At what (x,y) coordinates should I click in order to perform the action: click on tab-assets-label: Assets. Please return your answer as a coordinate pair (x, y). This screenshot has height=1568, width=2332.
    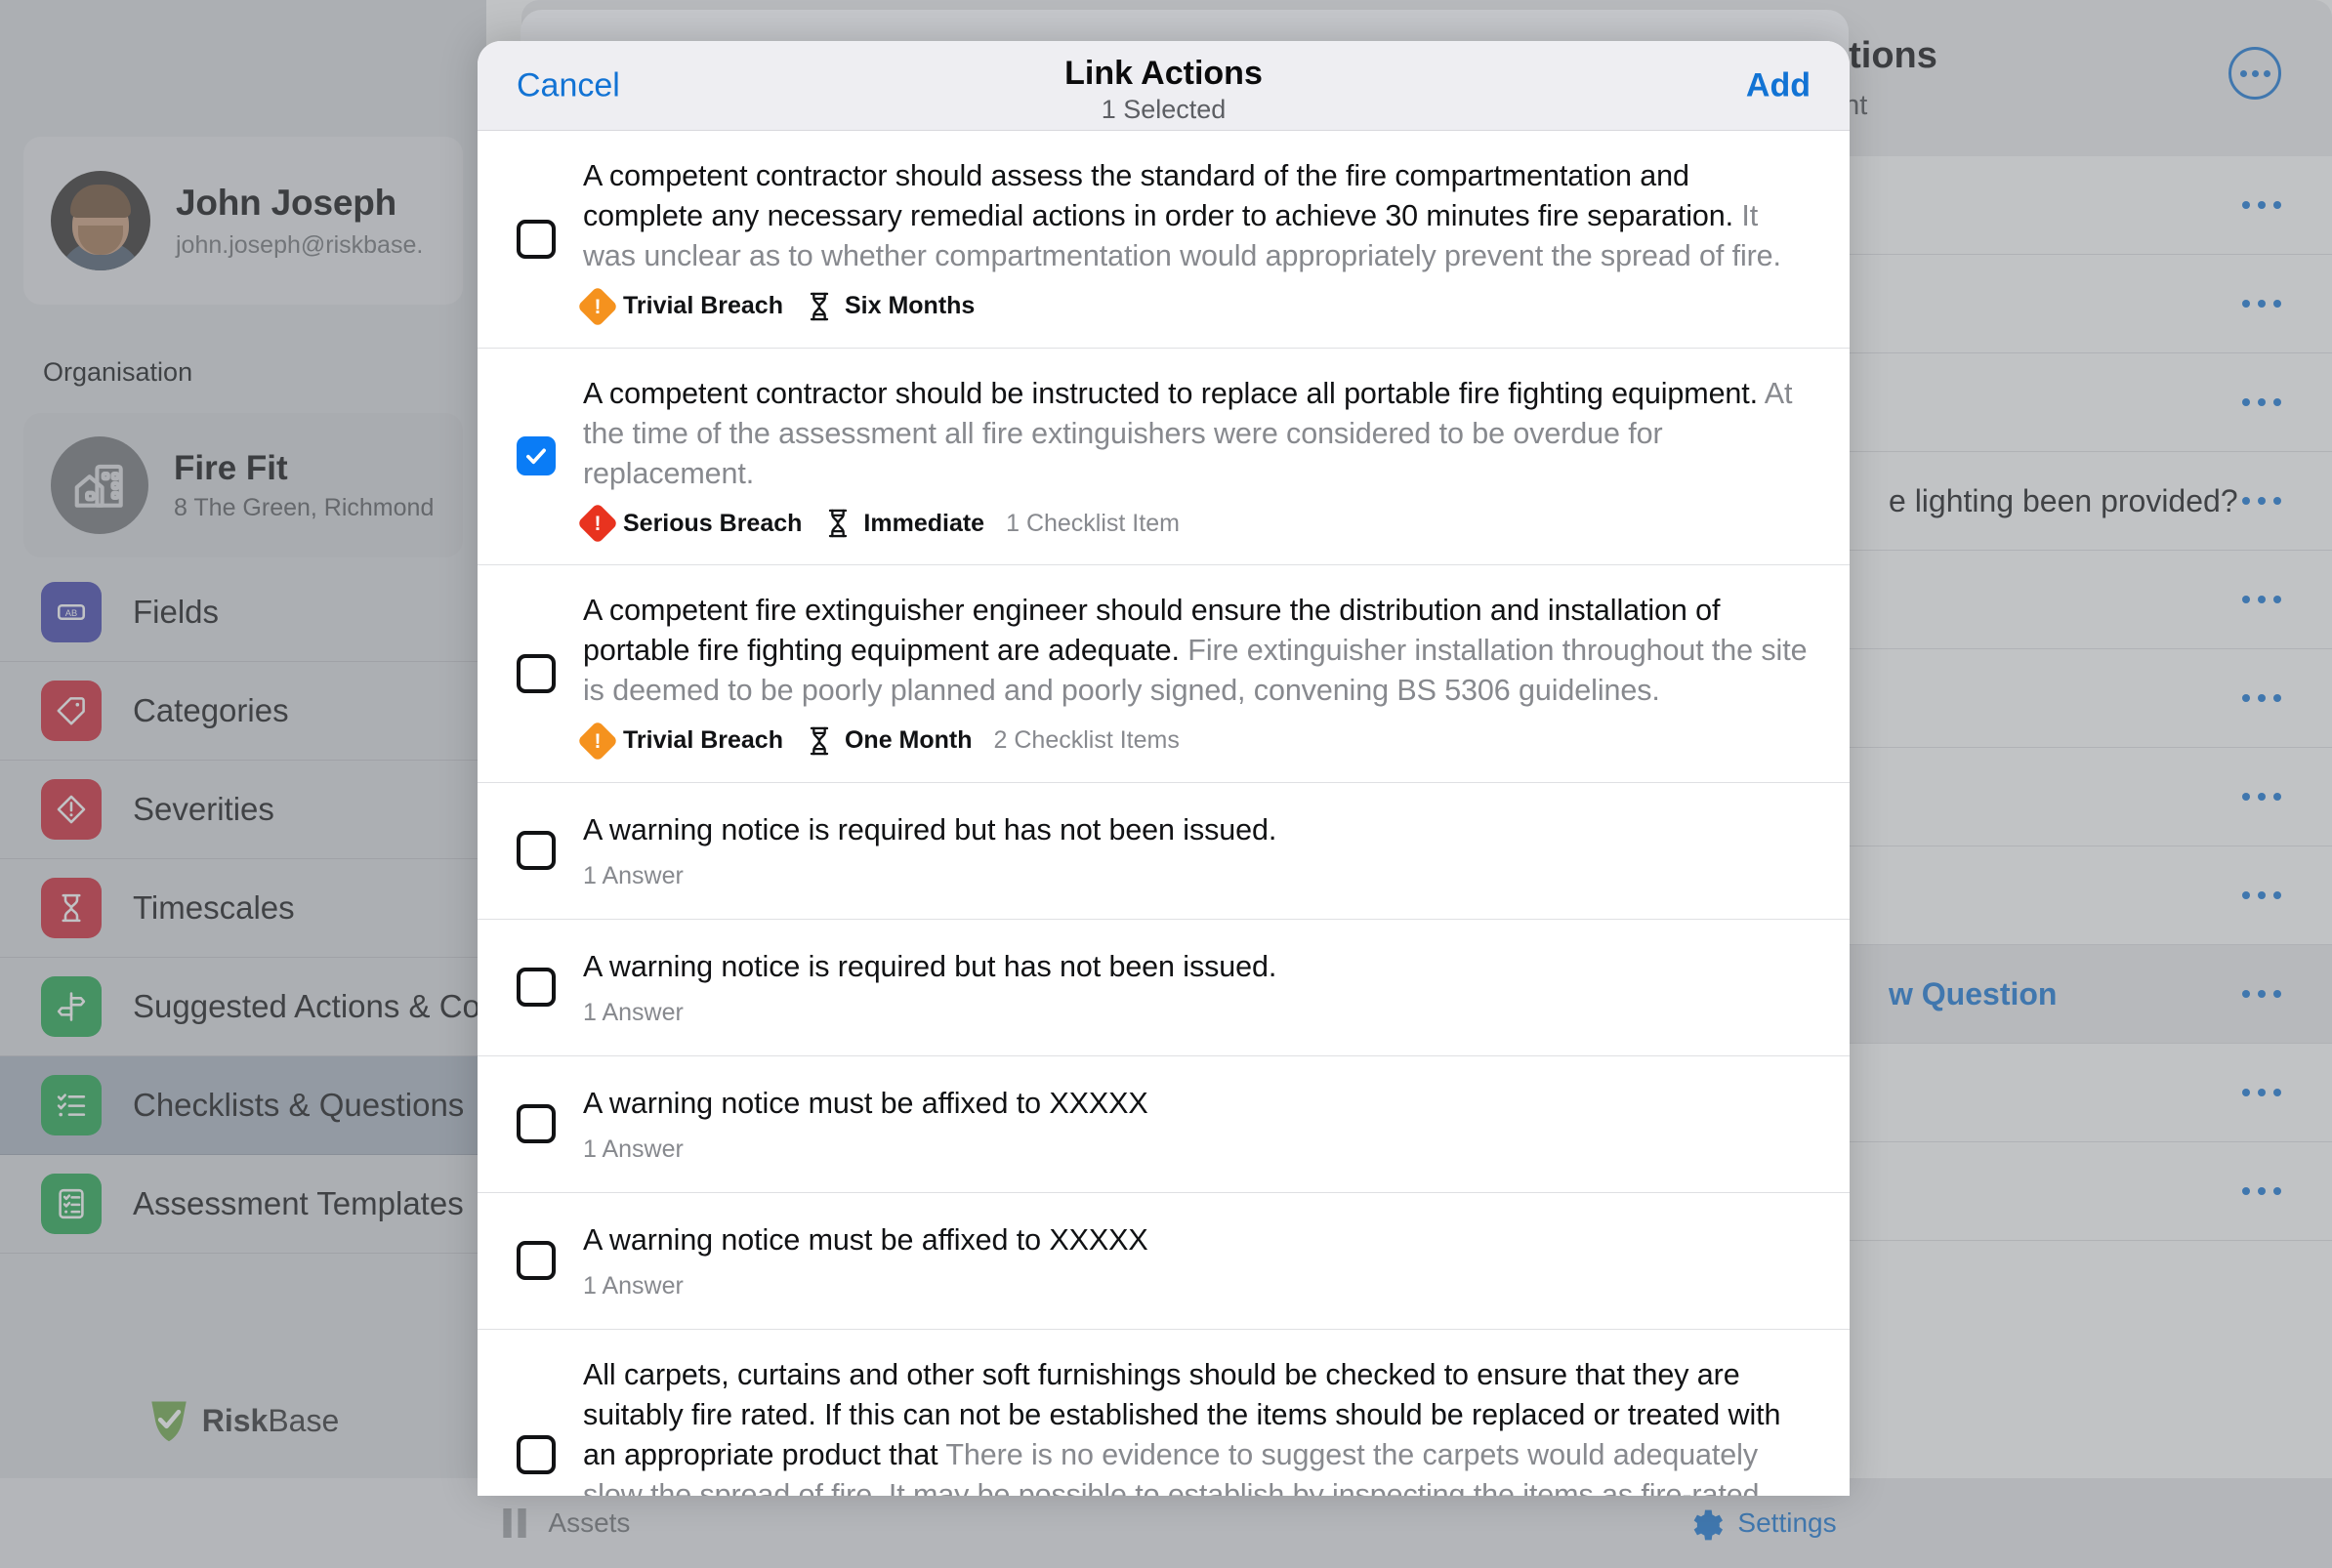
    Looking at the image, I should click on (589, 1523).